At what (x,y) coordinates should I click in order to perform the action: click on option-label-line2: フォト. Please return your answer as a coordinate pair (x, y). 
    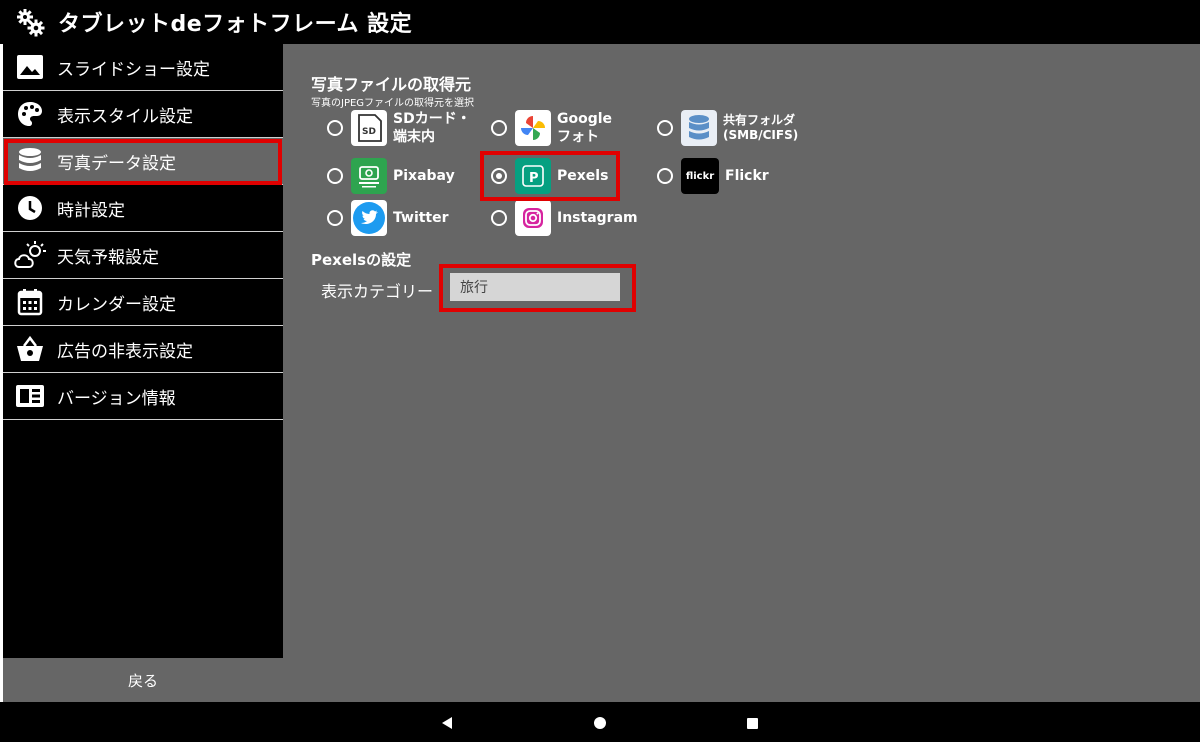
    Looking at the image, I should click on (578, 137).